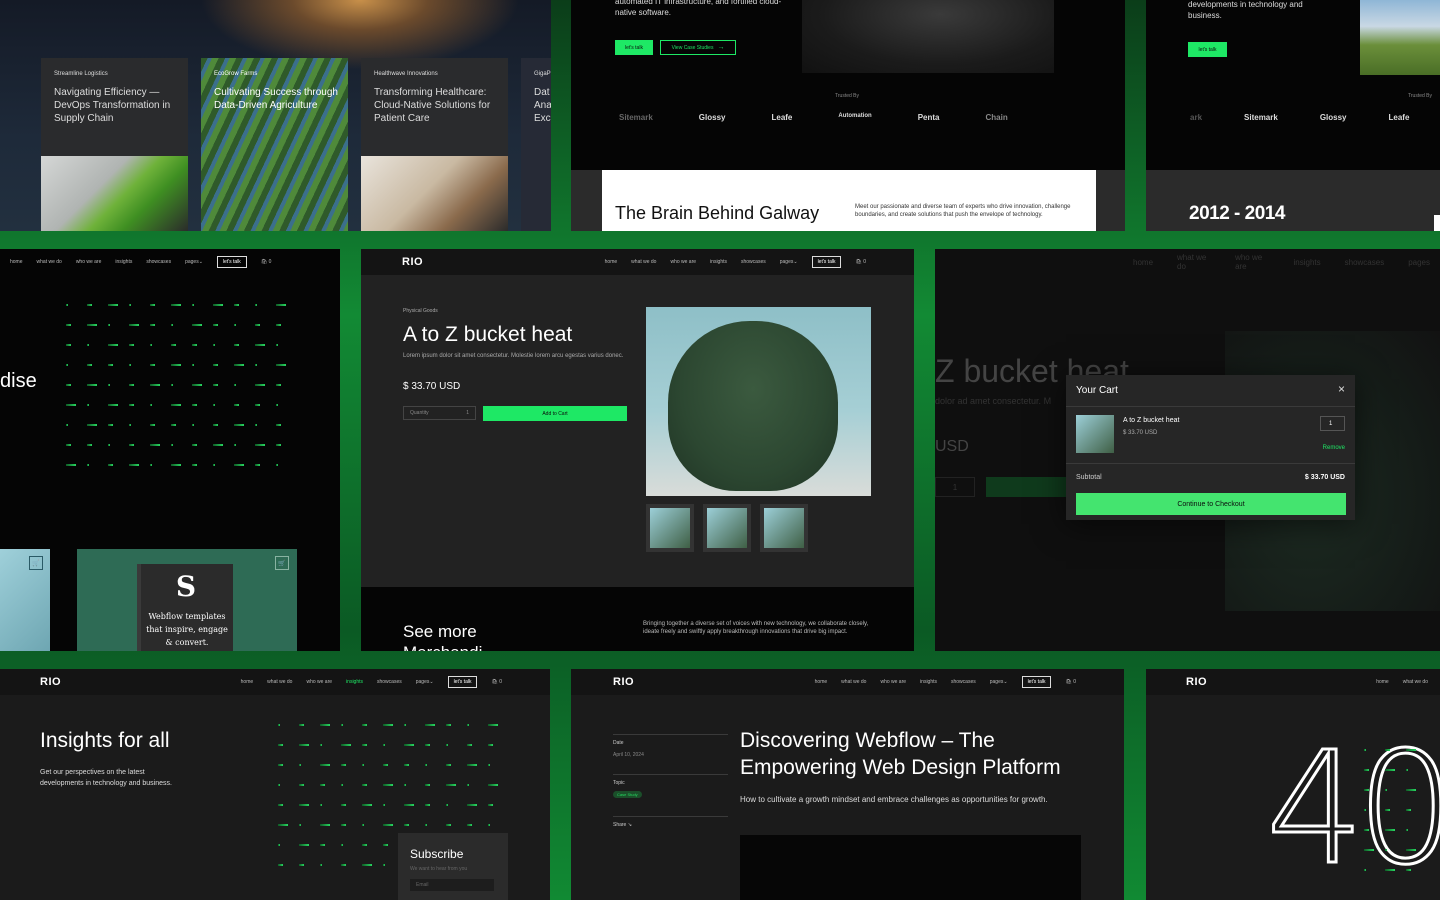 The width and height of the screenshot is (1440, 900). I want to click on case-client: GigaP, so click(542, 74).